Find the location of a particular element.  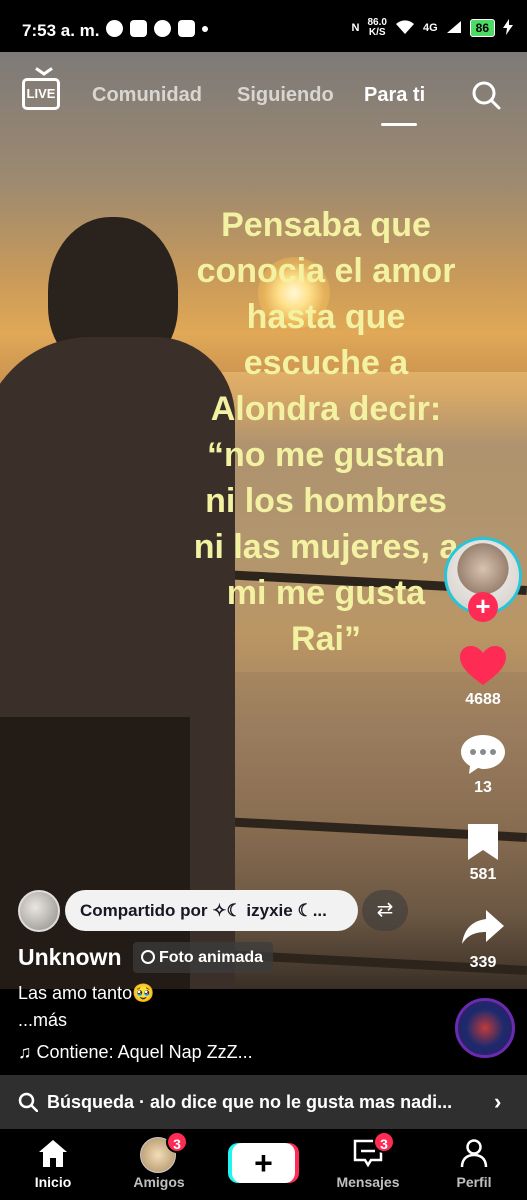

nav-label: Mensajes is located at coordinates (368, 1182).